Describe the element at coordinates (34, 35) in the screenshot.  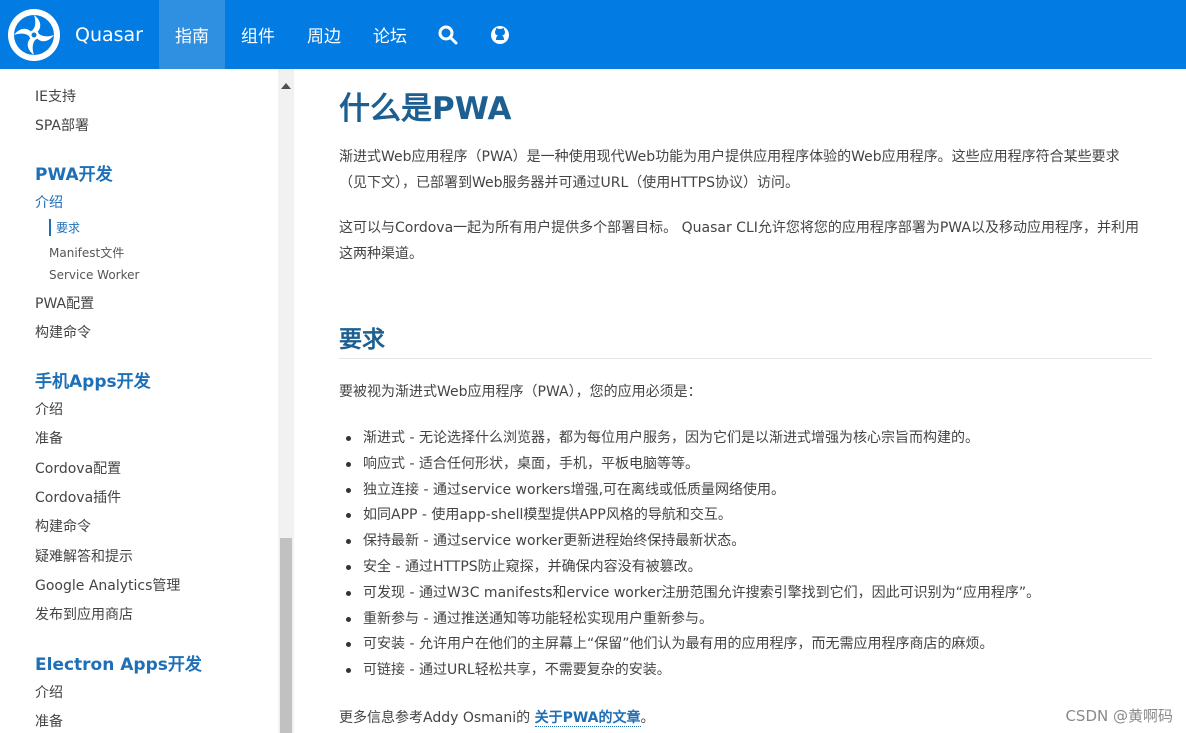
I see `quasar-logo-icon` at that location.